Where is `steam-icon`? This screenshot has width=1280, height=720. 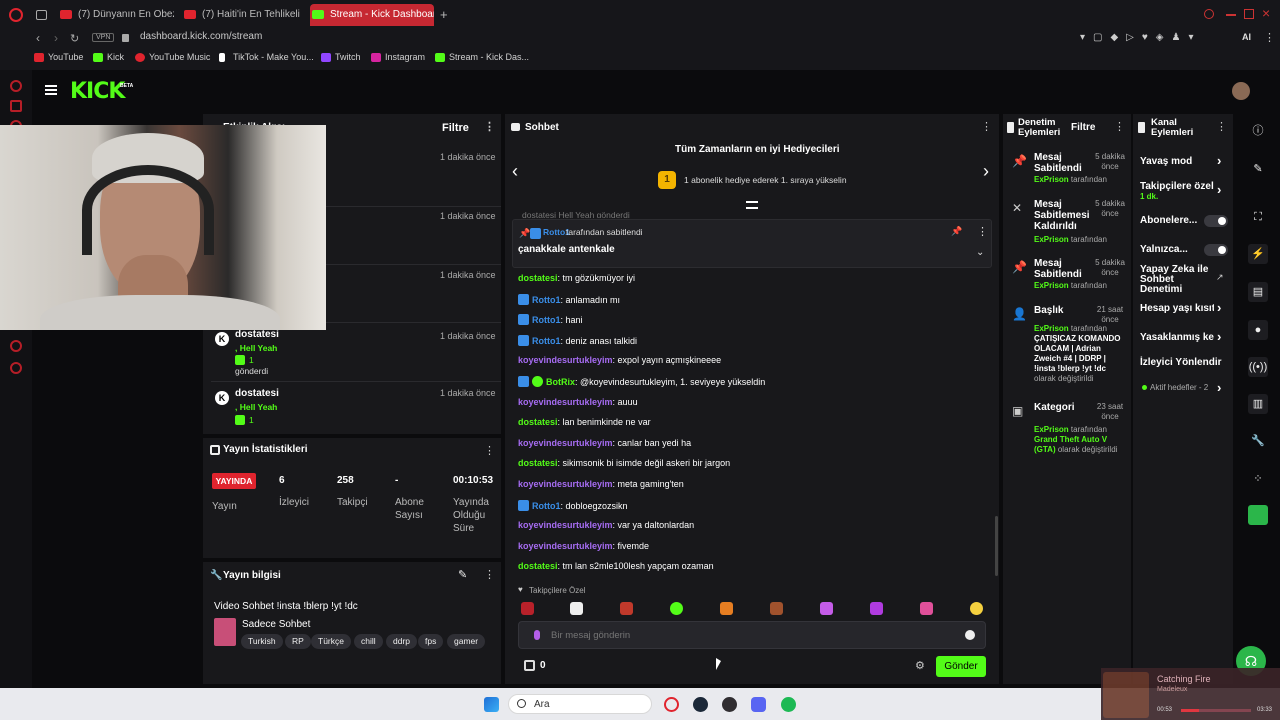
steam-icon is located at coordinates (700, 704).